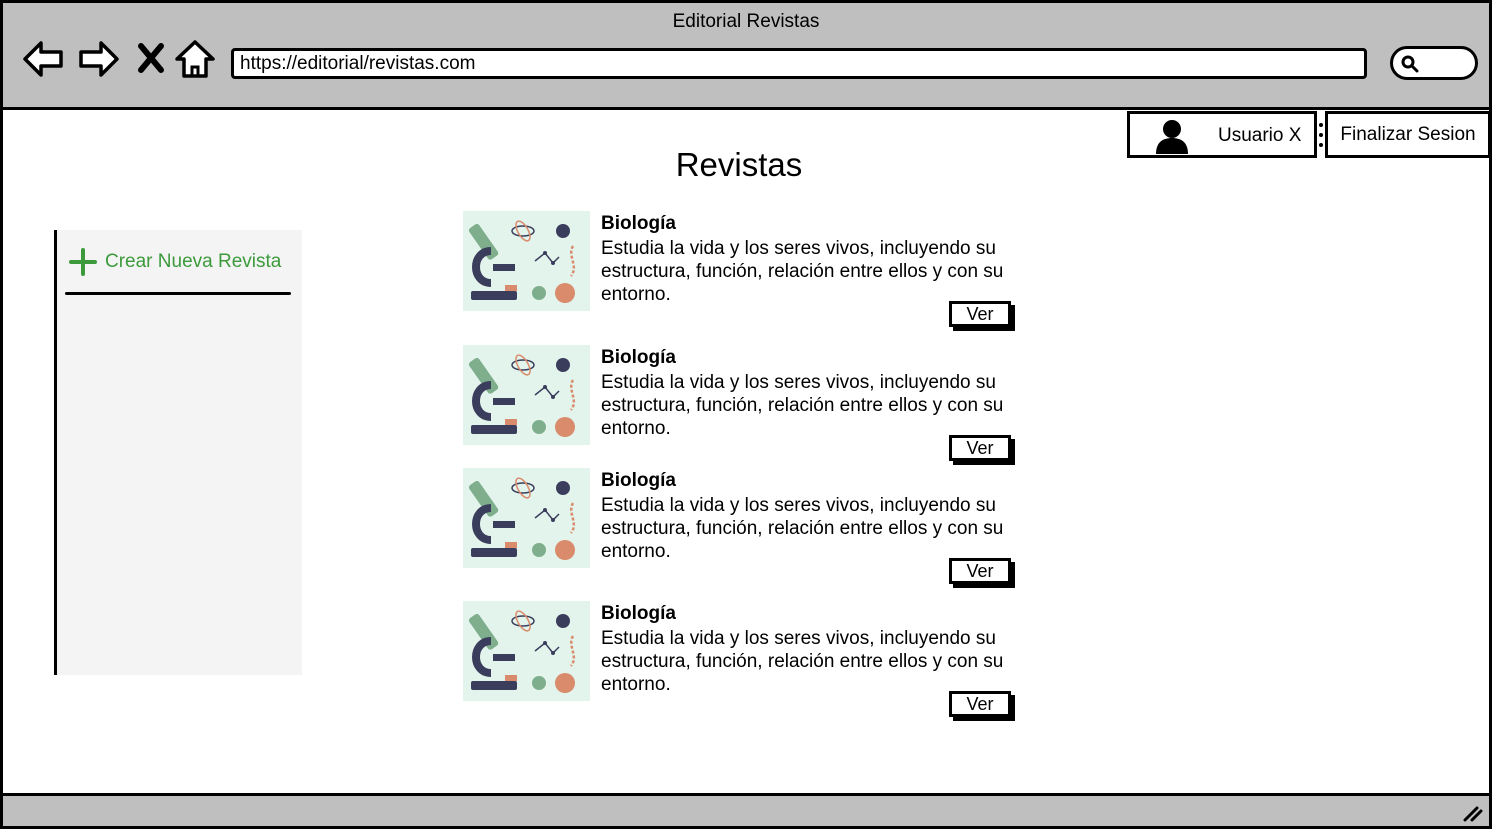 The height and width of the screenshot is (829, 1492). What do you see at coordinates (83, 262) in the screenshot?
I see `plus-icon` at bounding box center [83, 262].